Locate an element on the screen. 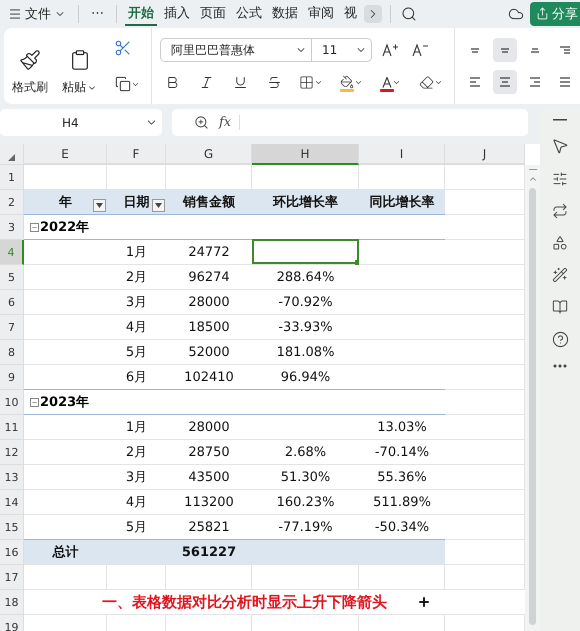  row-number: 11 is located at coordinates (12, 427).